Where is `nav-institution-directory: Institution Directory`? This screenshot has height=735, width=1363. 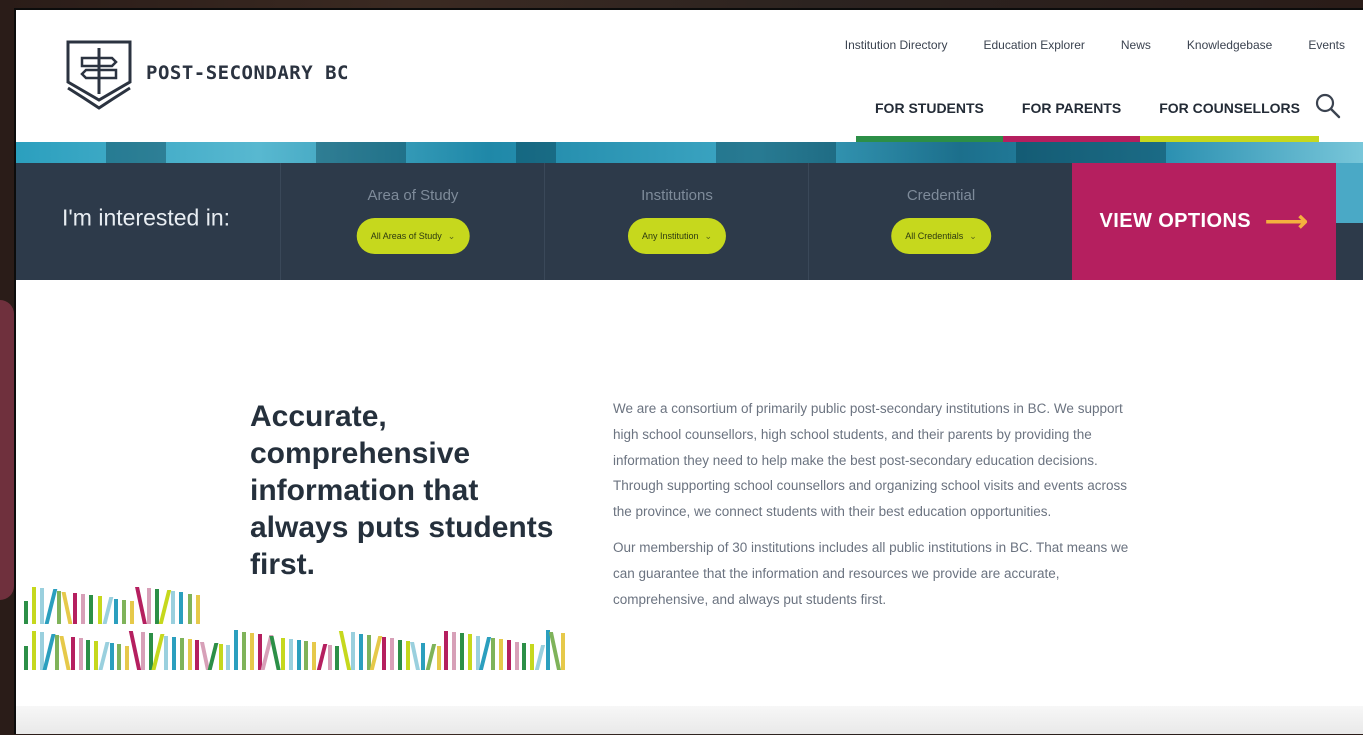
nav-institution-directory: Institution Directory is located at coordinates (896, 45).